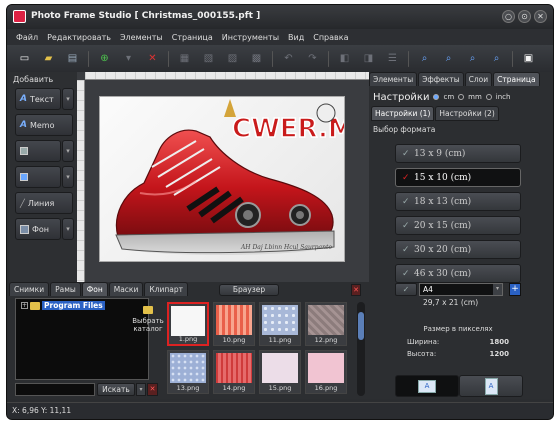 This screenshot has width=560, height=426. Describe the element at coordinates (280, 324) in the screenshot. I see `thumbnail: 11.png` at that location.